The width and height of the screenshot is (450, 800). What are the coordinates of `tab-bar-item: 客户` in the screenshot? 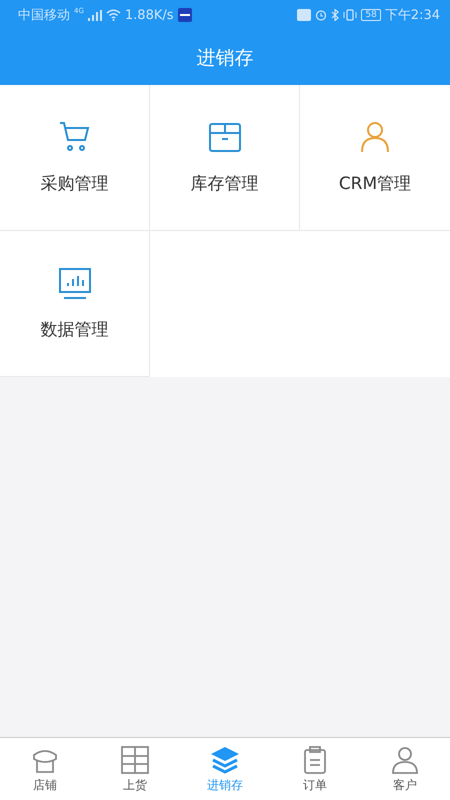 It's located at (405, 769).